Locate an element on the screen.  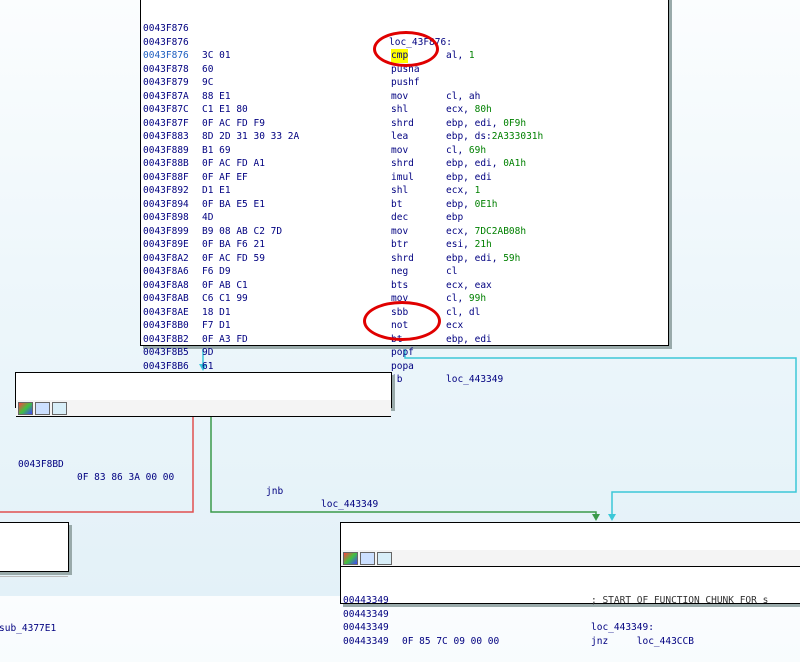
code-line: 0043F889 B1 69 mov cl, 69h is located at coordinates (404, 151).